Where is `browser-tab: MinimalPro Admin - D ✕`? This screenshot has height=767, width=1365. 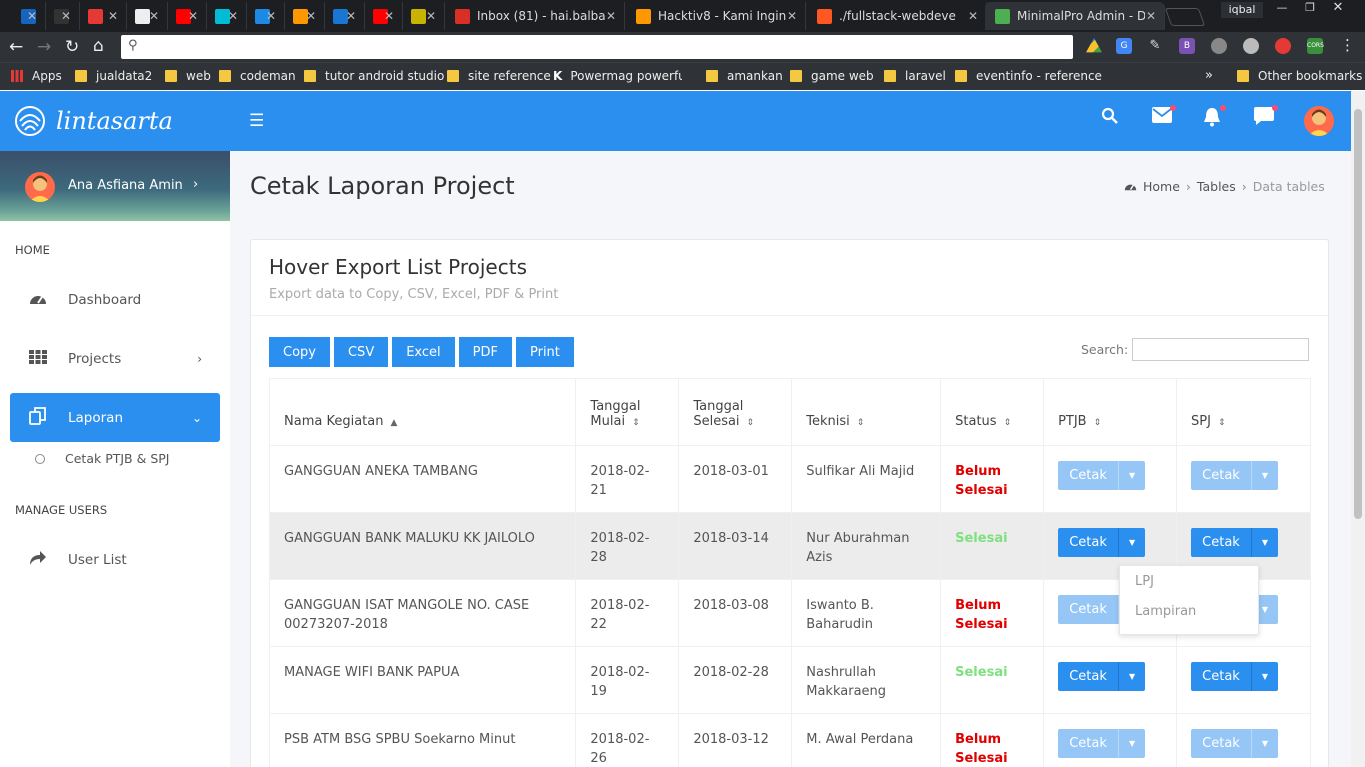 browser-tab: MinimalPro Admin - D ✕ is located at coordinates (1075, 16).